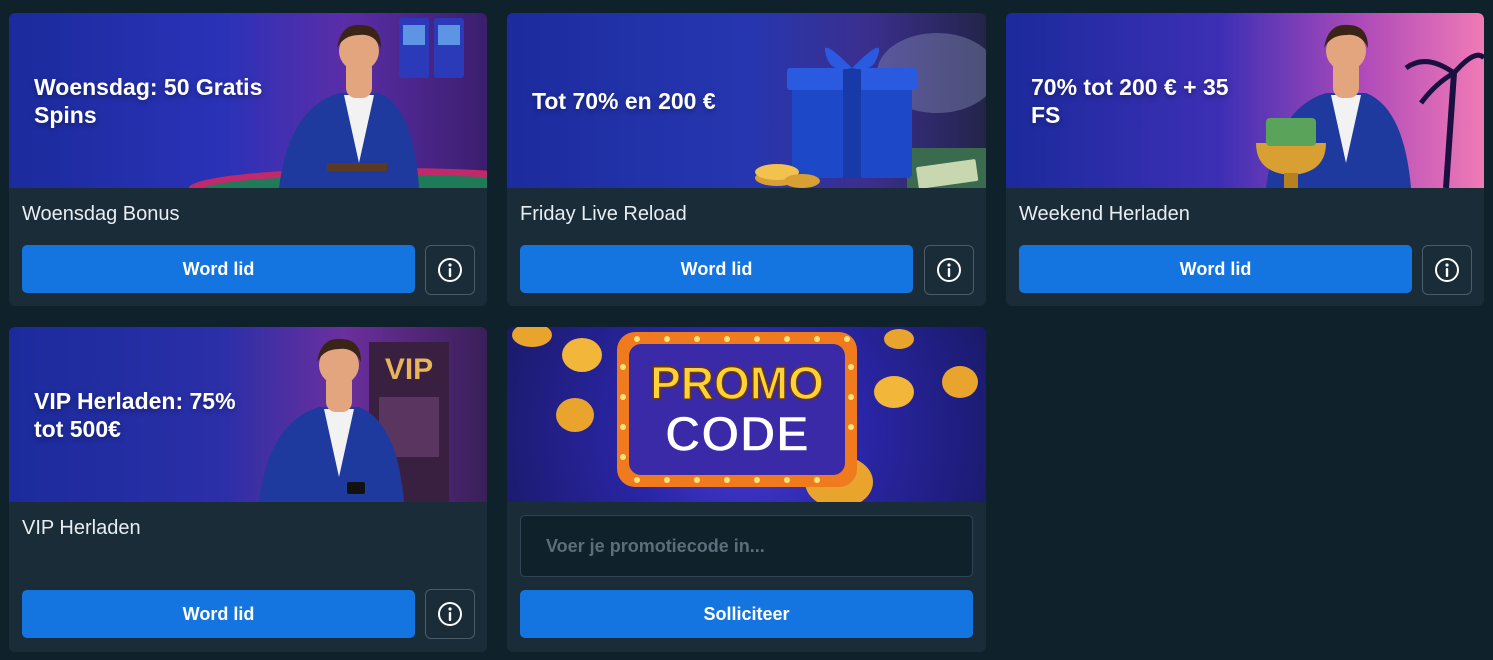  I want to click on vip-sign-text: VIP, so click(409, 369).